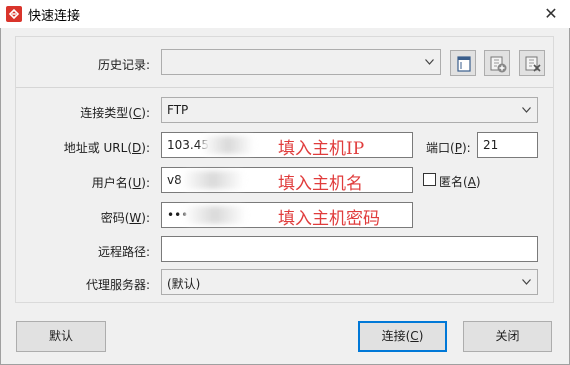  I want to click on remote-path-input, so click(349, 249).